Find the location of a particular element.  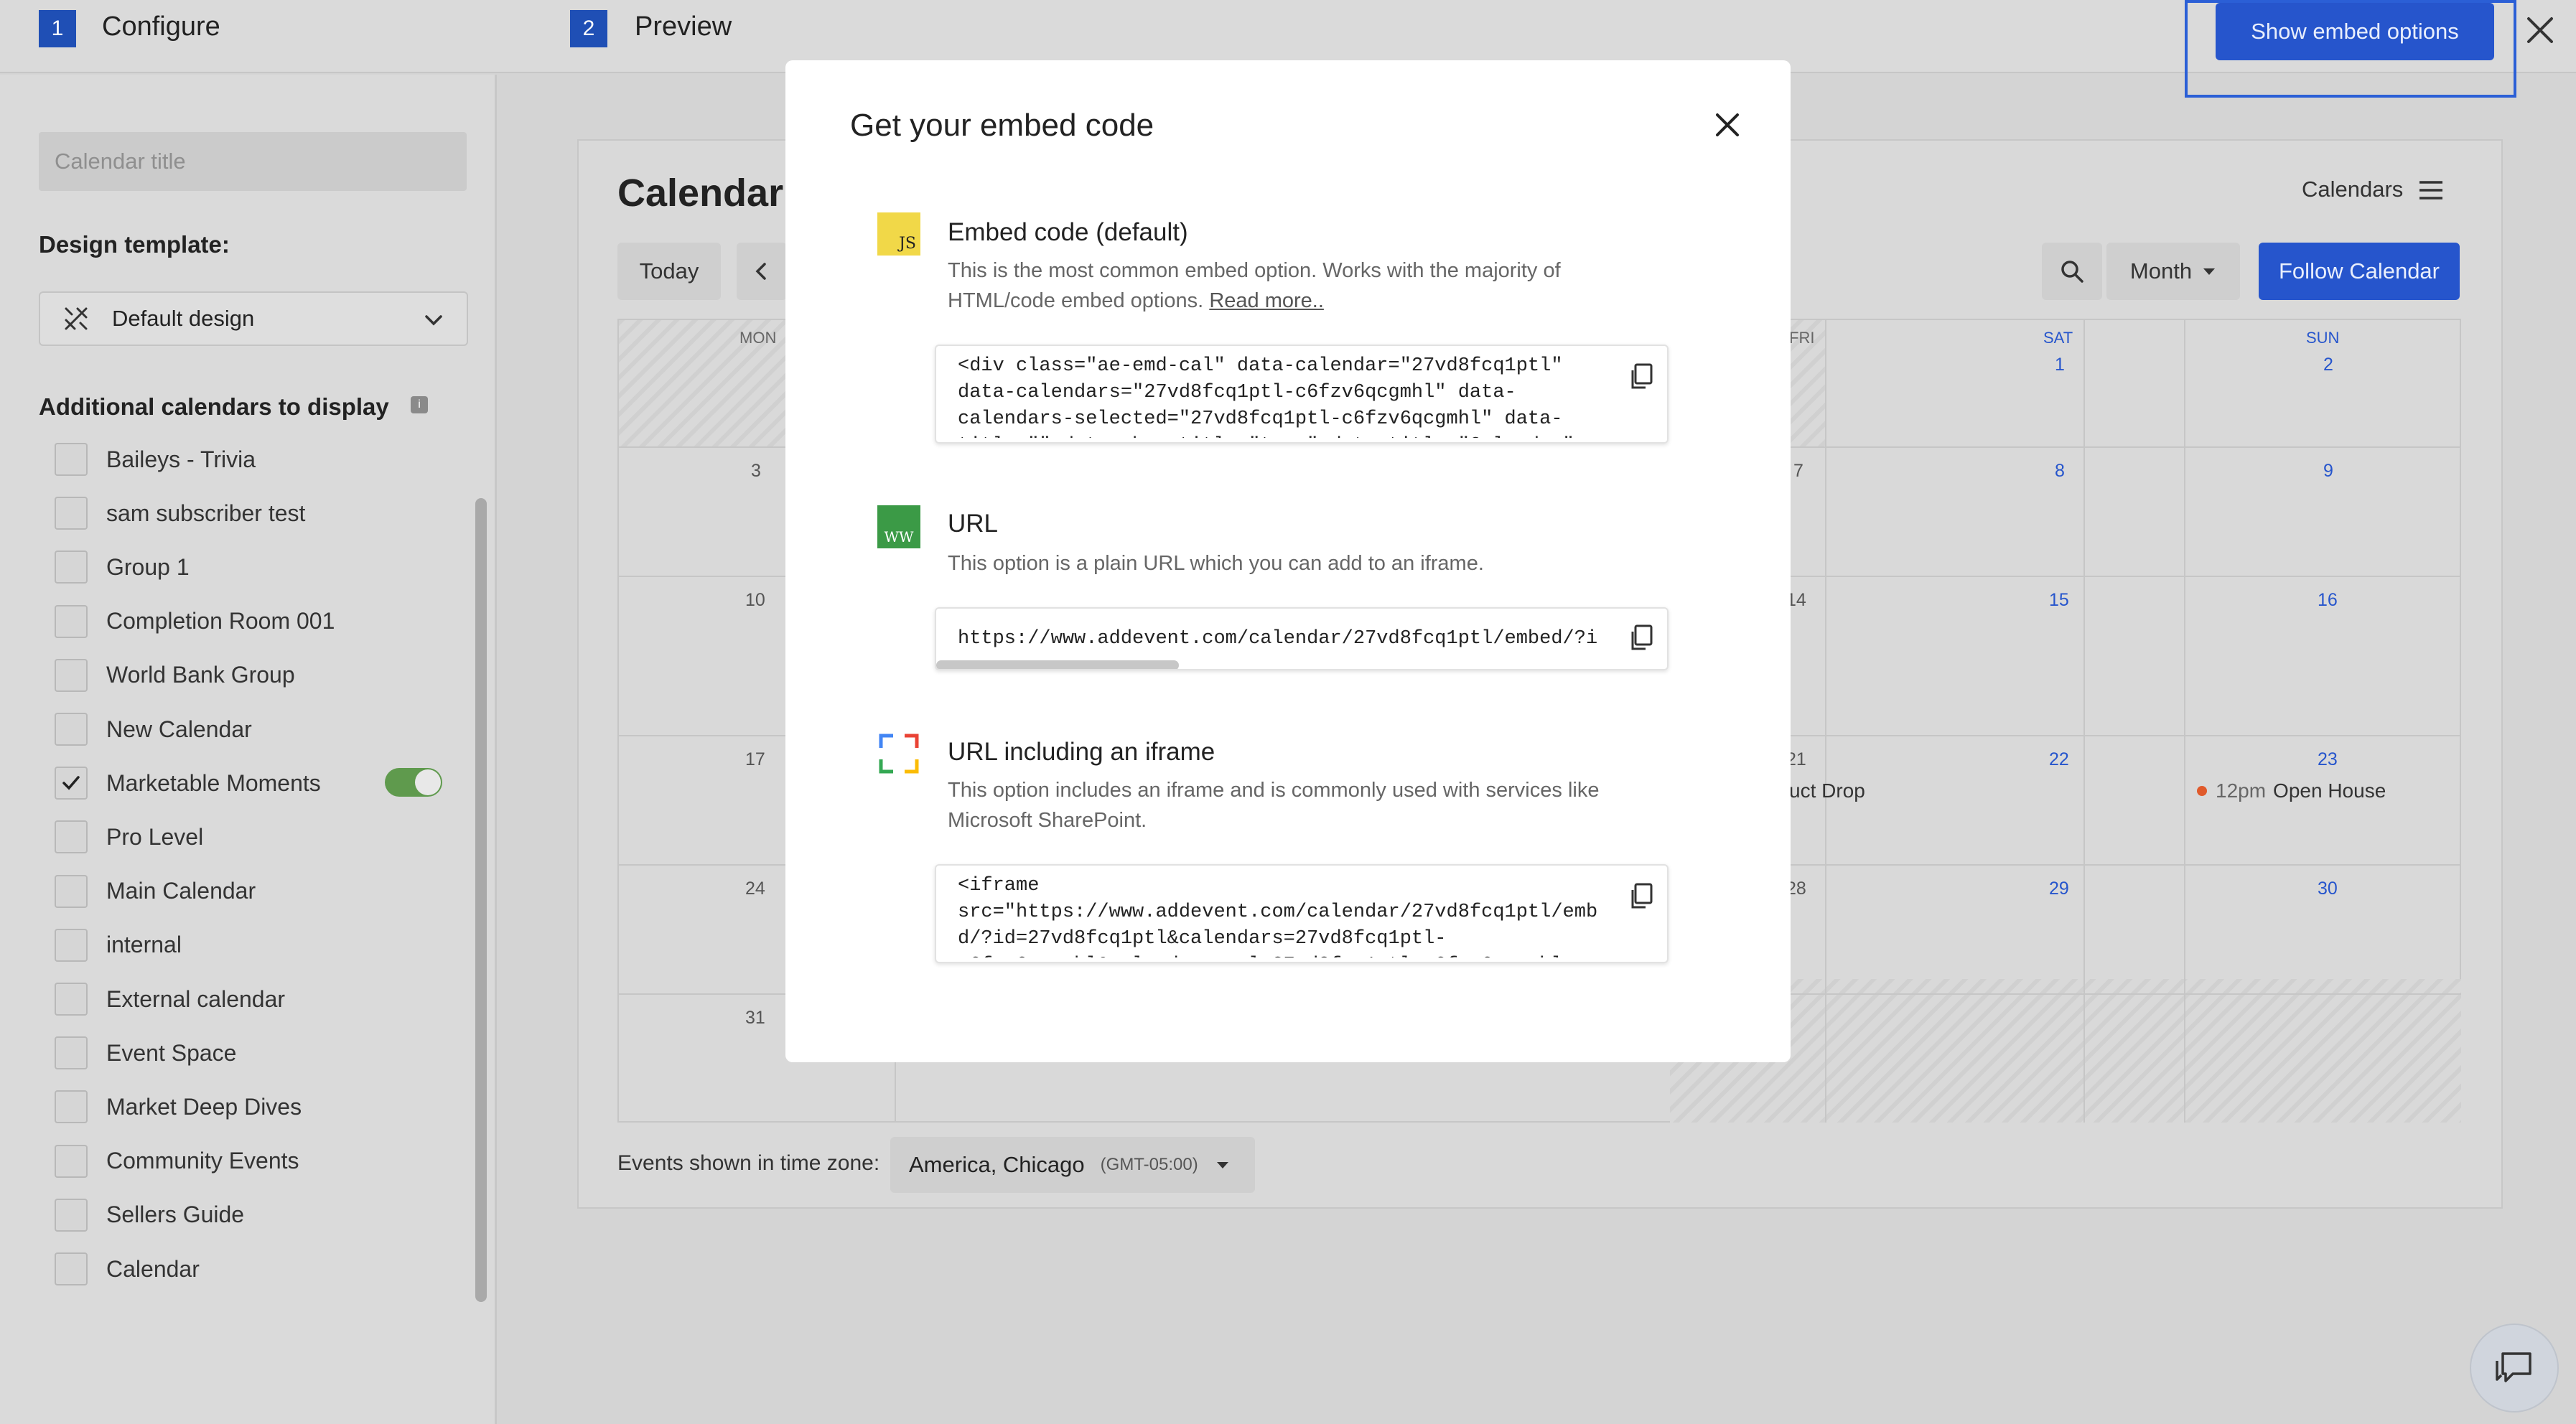

read-more-link: Read more.. is located at coordinates (1266, 300).